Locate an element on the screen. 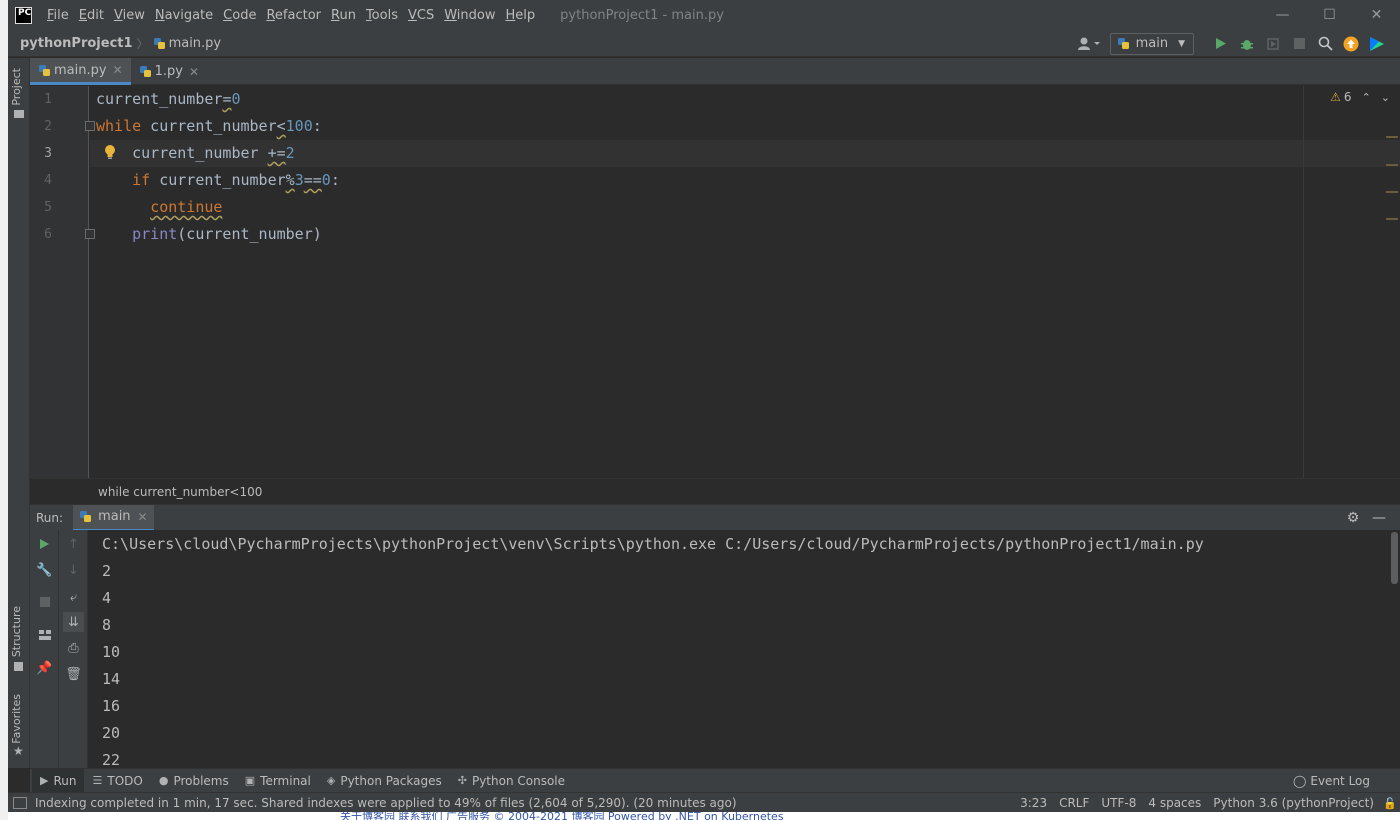 This screenshot has height=820, width=1400. editor-tab-bar: main.py ✕ 1.py ✕ is located at coordinates (715, 71).